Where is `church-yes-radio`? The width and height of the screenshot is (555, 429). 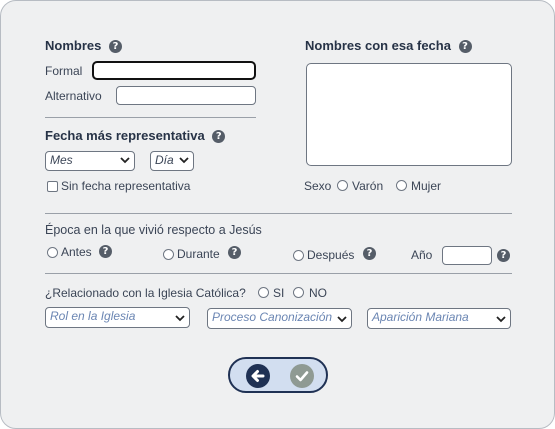 church-yes-radio is located at coordinates (263, 292).